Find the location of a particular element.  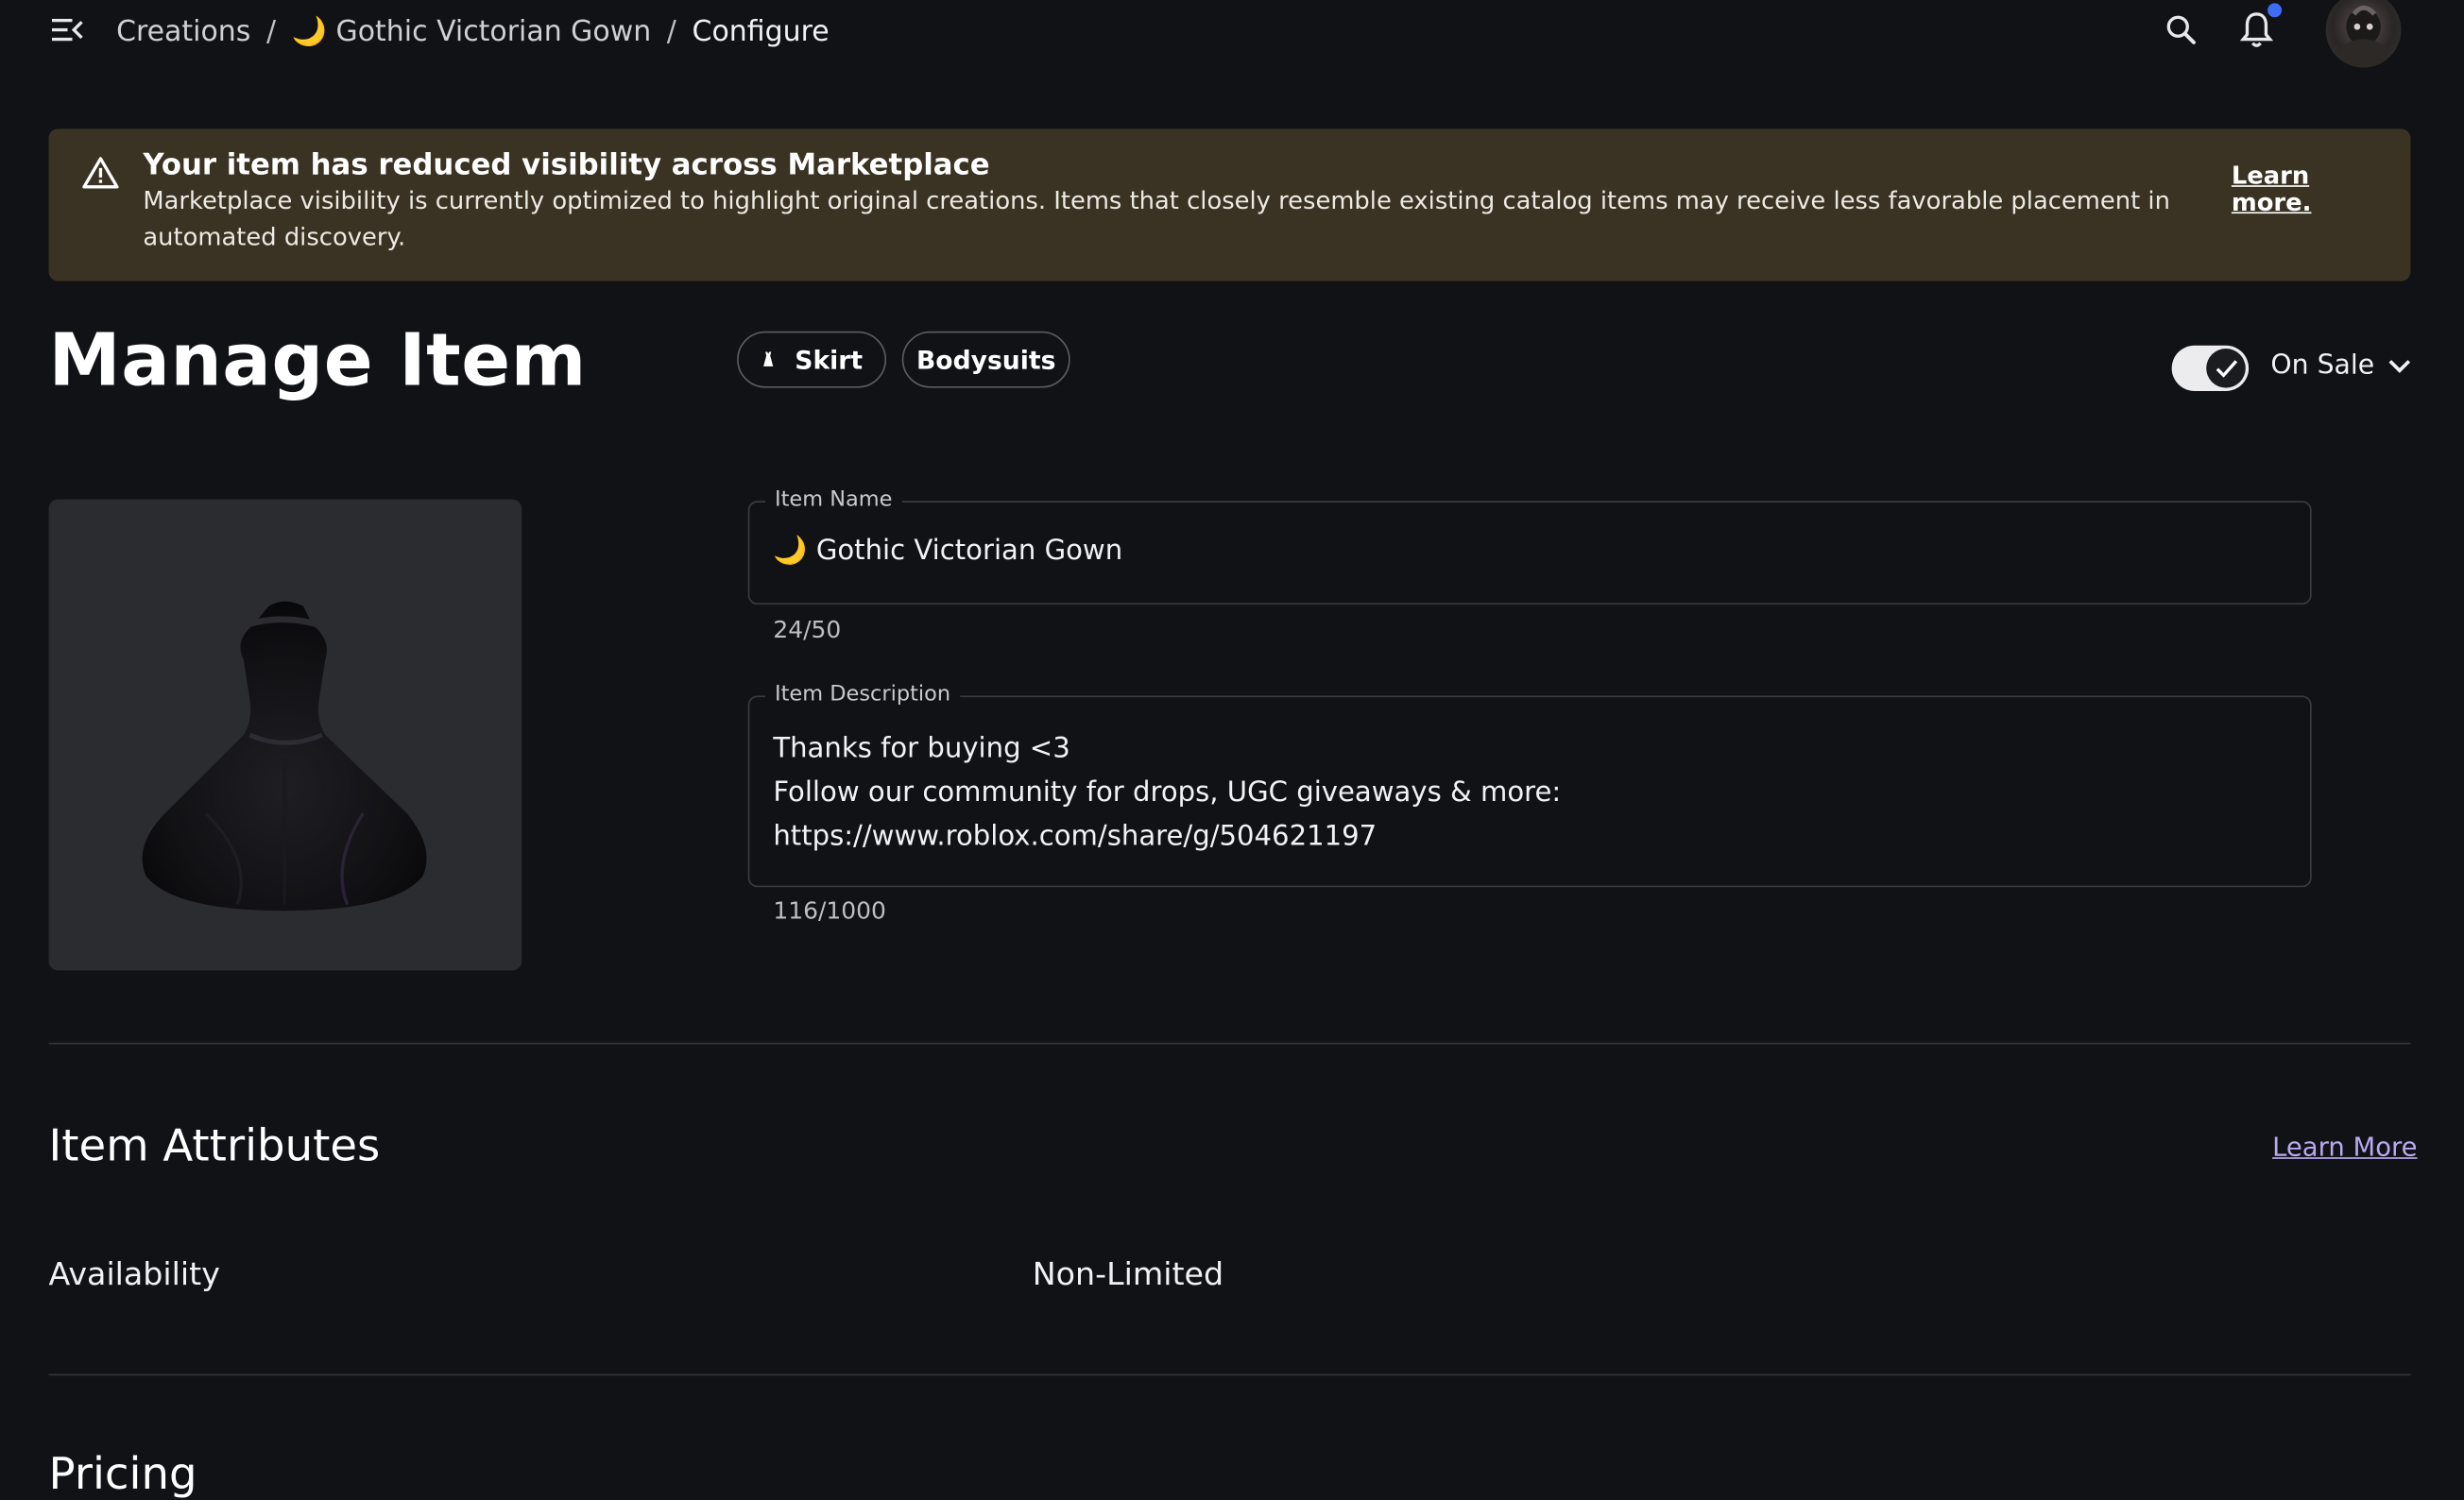

pricing-title: Pricing is located at coordinates (122, 1473).